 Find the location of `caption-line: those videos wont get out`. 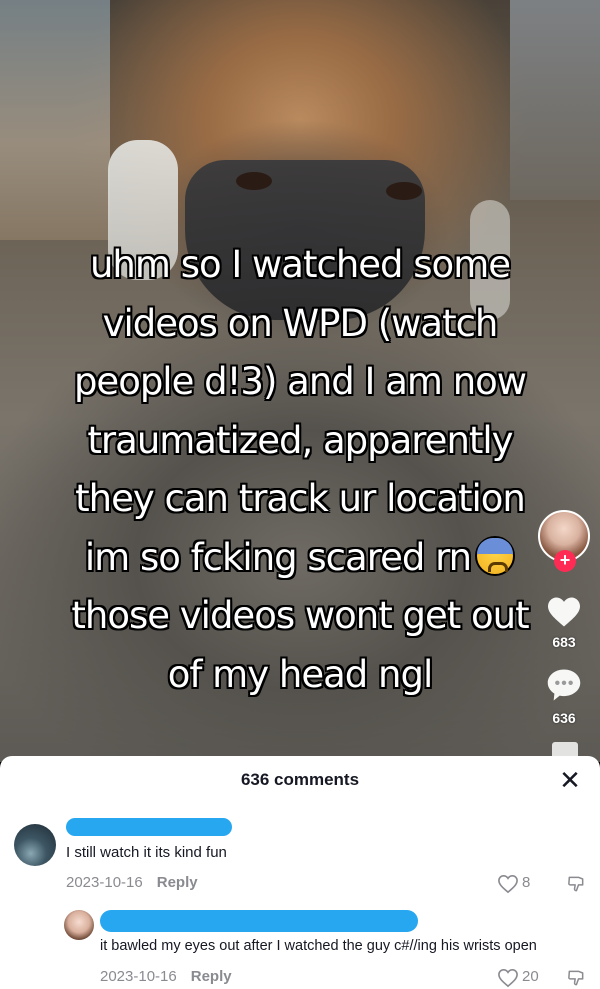

caption-line: those videos wont get out is located at coordinates (300, 615).